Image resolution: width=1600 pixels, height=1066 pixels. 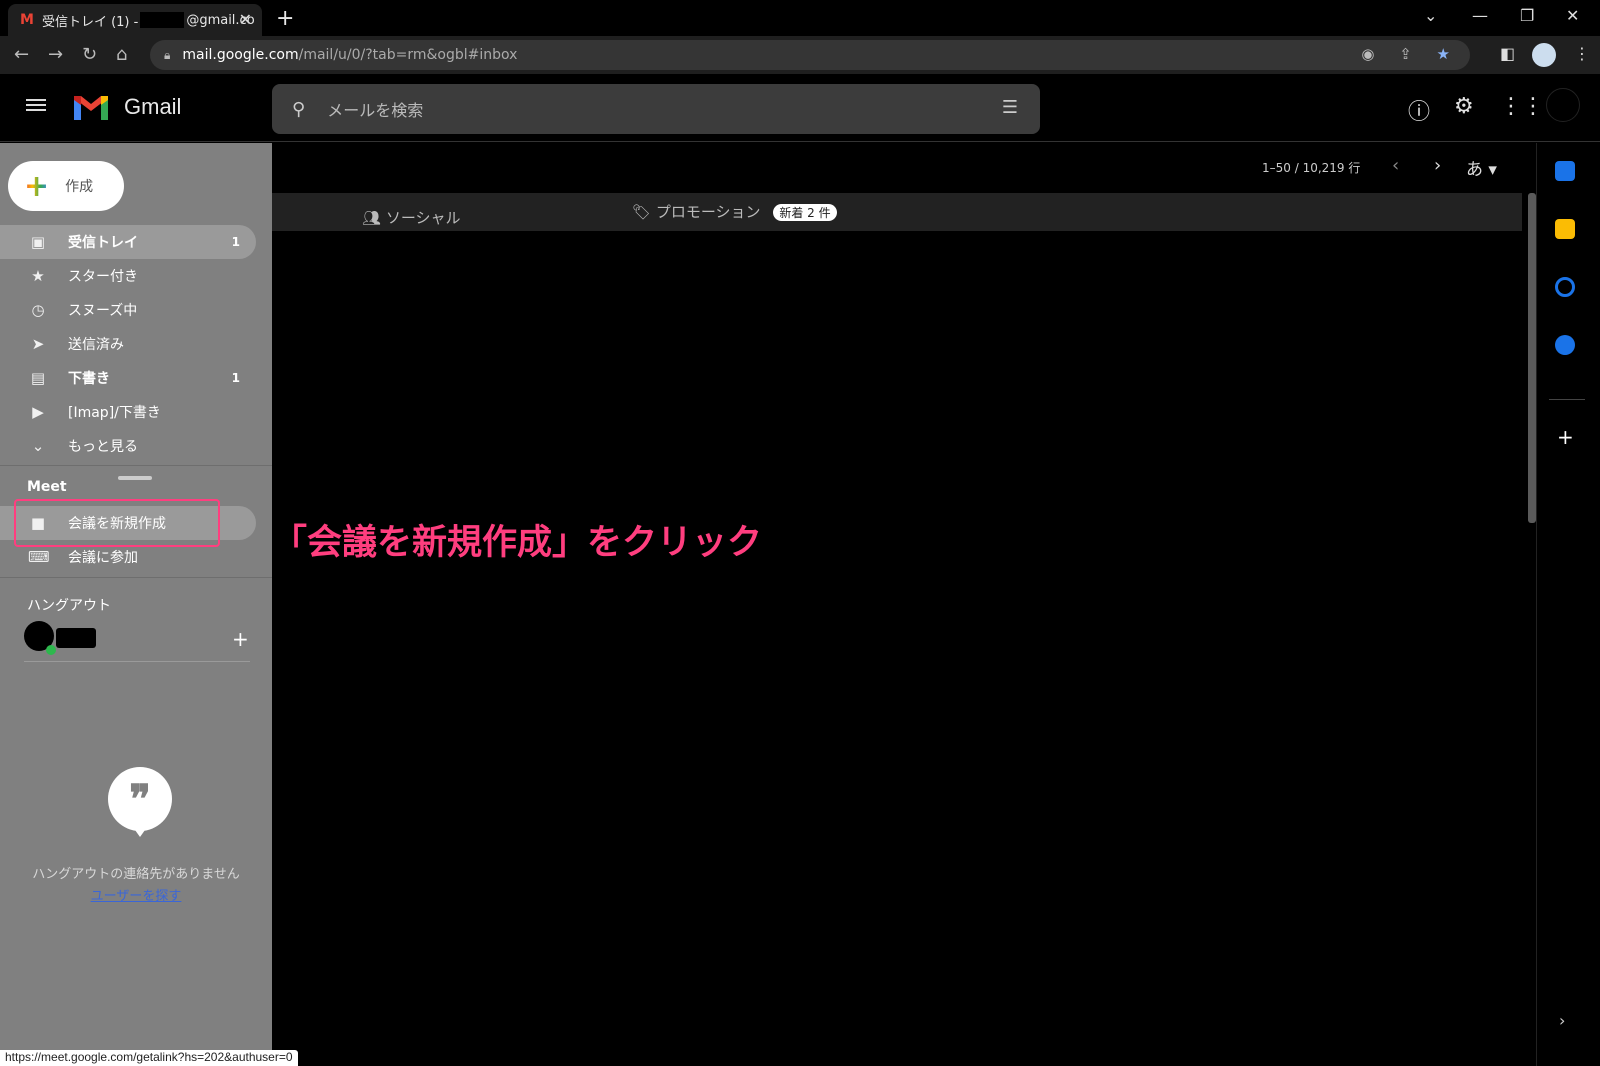 What do you see at coordinates (904, 168) in the screenshot?
I see `mail-toolbar: 1–50 / 10,219 行 ‹ › あ ▾` at bounding box center [904, 168].